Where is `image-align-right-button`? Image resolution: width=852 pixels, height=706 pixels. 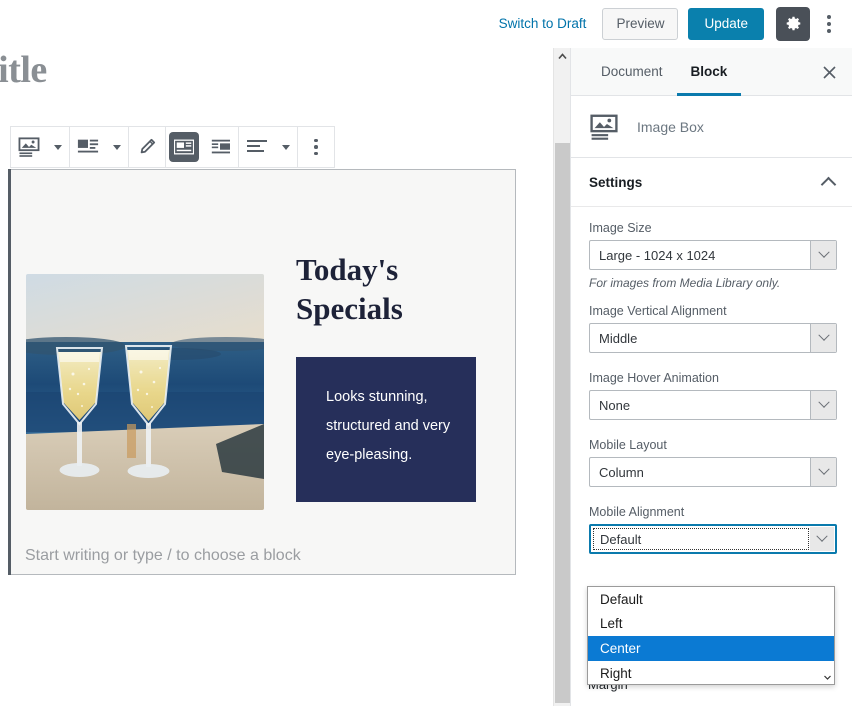 image-align-right-button is located at coordinates (220, 147).